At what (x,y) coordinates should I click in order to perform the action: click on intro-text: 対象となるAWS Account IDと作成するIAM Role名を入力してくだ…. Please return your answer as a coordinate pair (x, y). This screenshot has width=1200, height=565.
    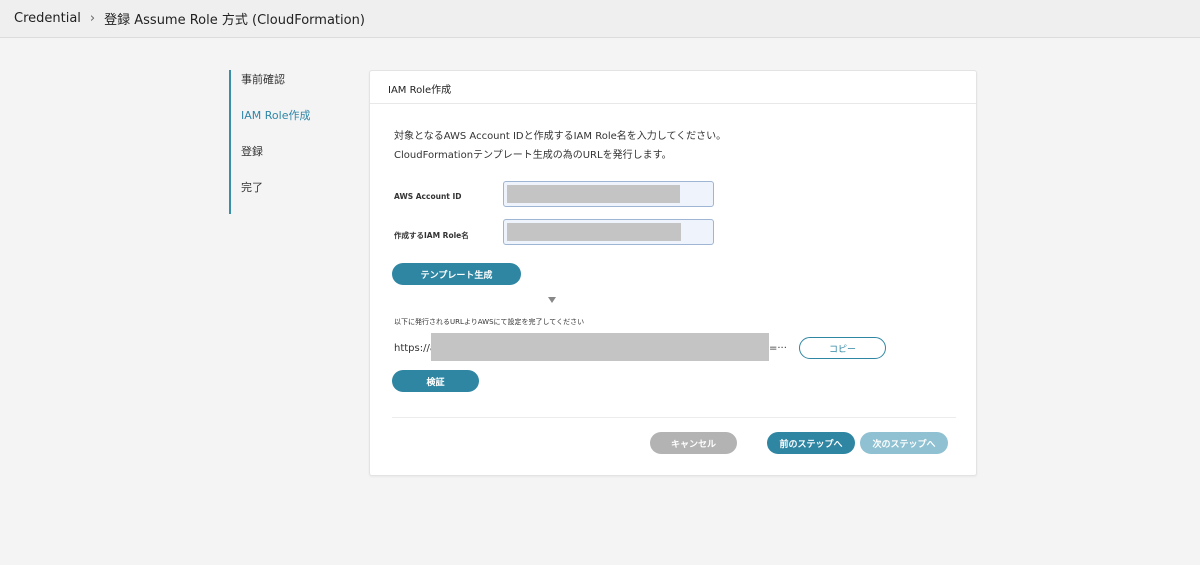
    Looking at the image, I should click on (560, 146).